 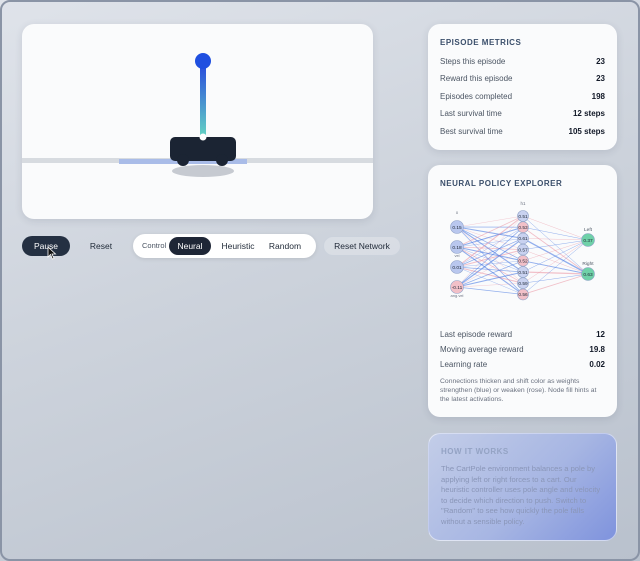 What do you see at coordinates (238, 246) in the screenshot?
I see `mode-heuristic-button: Heuristic` at bounding box center [238, 246].